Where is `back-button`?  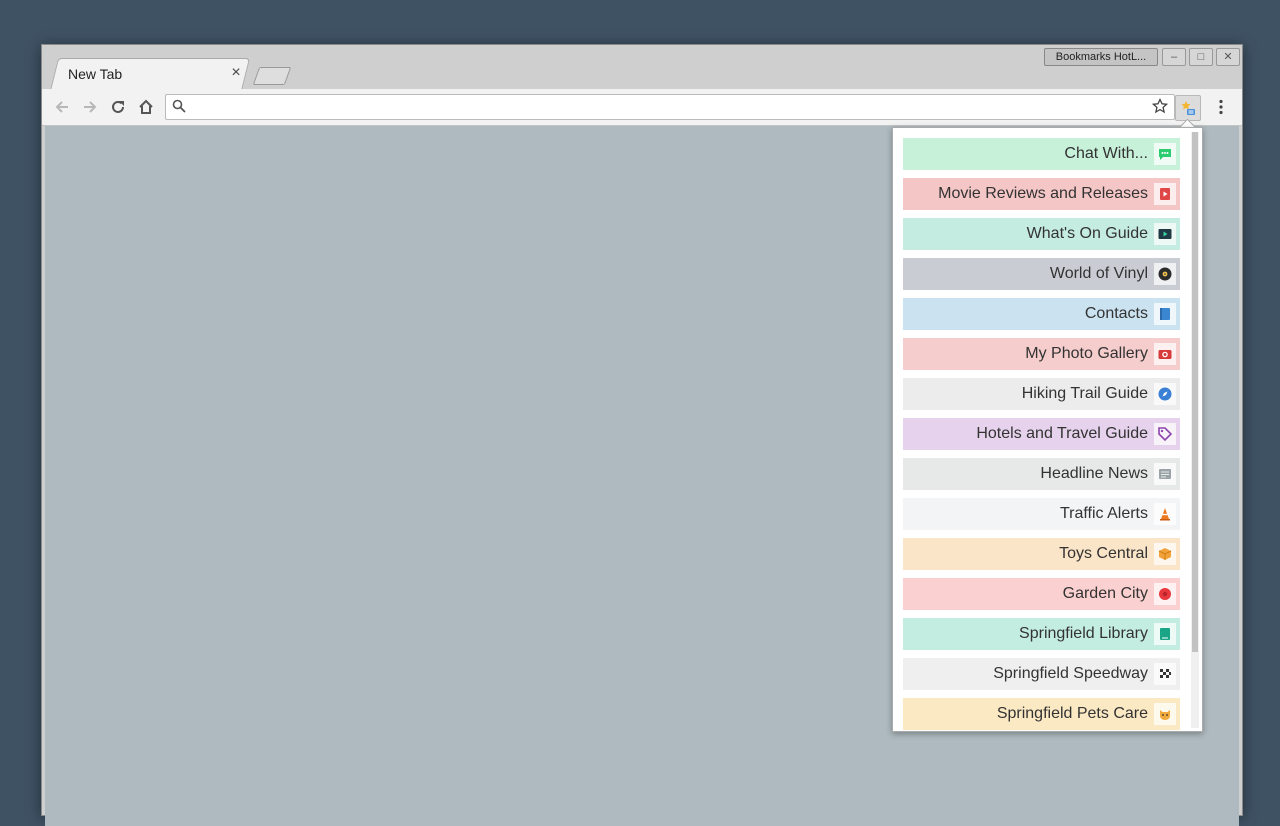 back-button is located at coordinates (62, 107).